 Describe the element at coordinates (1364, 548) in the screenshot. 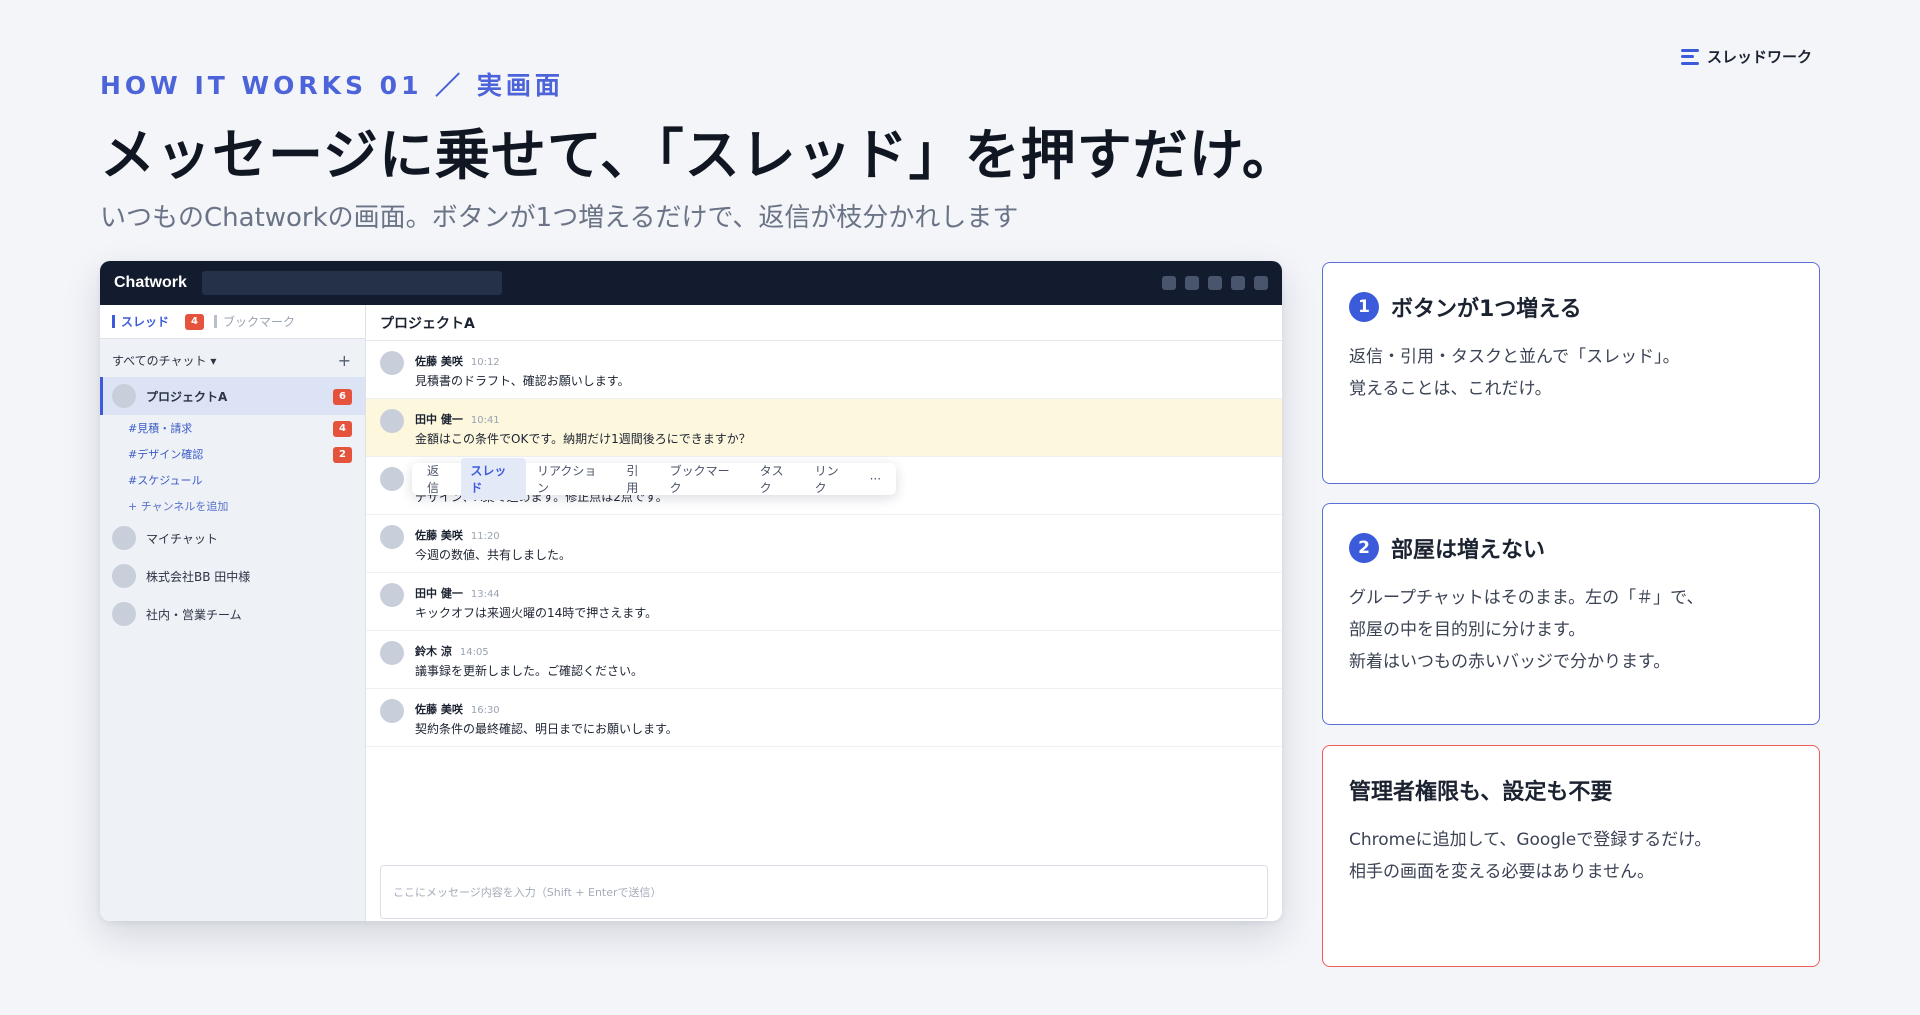

I see `step-number-badge: 2` at that location.